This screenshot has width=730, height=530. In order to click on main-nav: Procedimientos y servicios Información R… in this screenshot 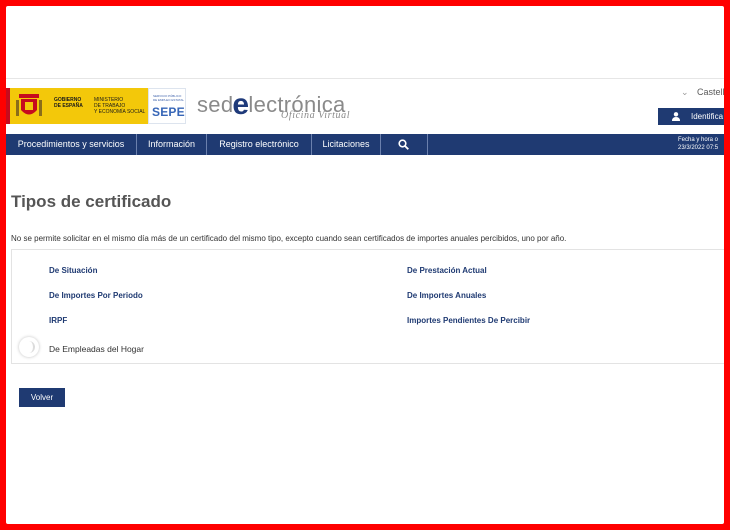, I will do `click(365, 144)`.